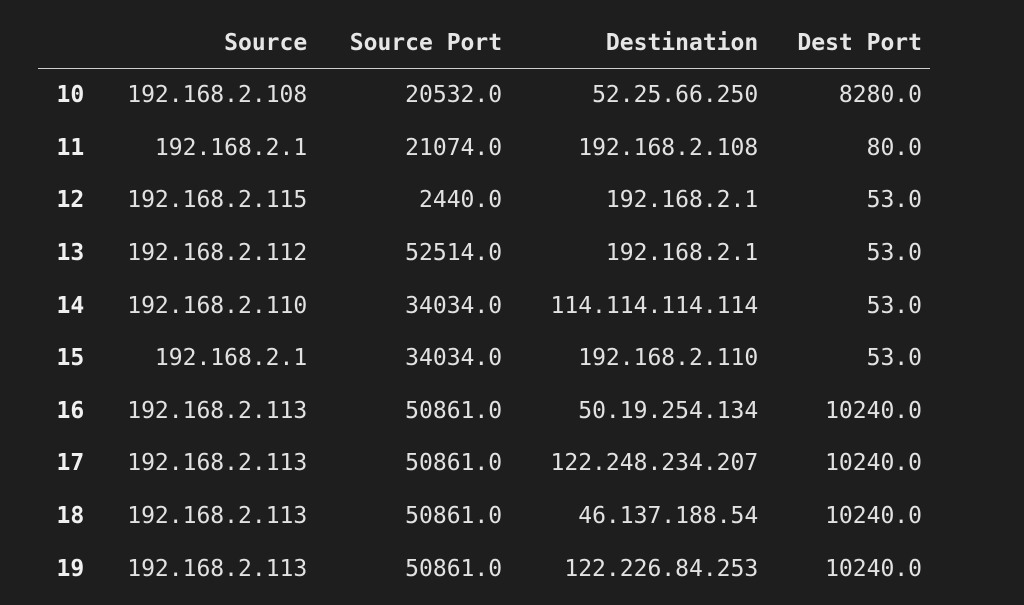  Describe the element at coordinates (638, 43) in the screenshot. I see `header-destination: Destination` at that location.